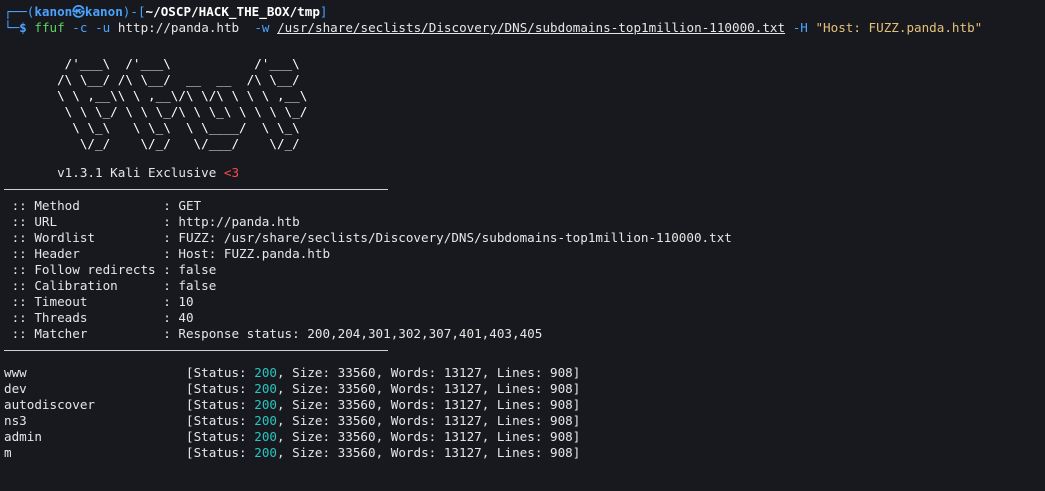 The height and width of the screenshot is (491, 1045). I want to click on option-h: -H, so click(800, 27).